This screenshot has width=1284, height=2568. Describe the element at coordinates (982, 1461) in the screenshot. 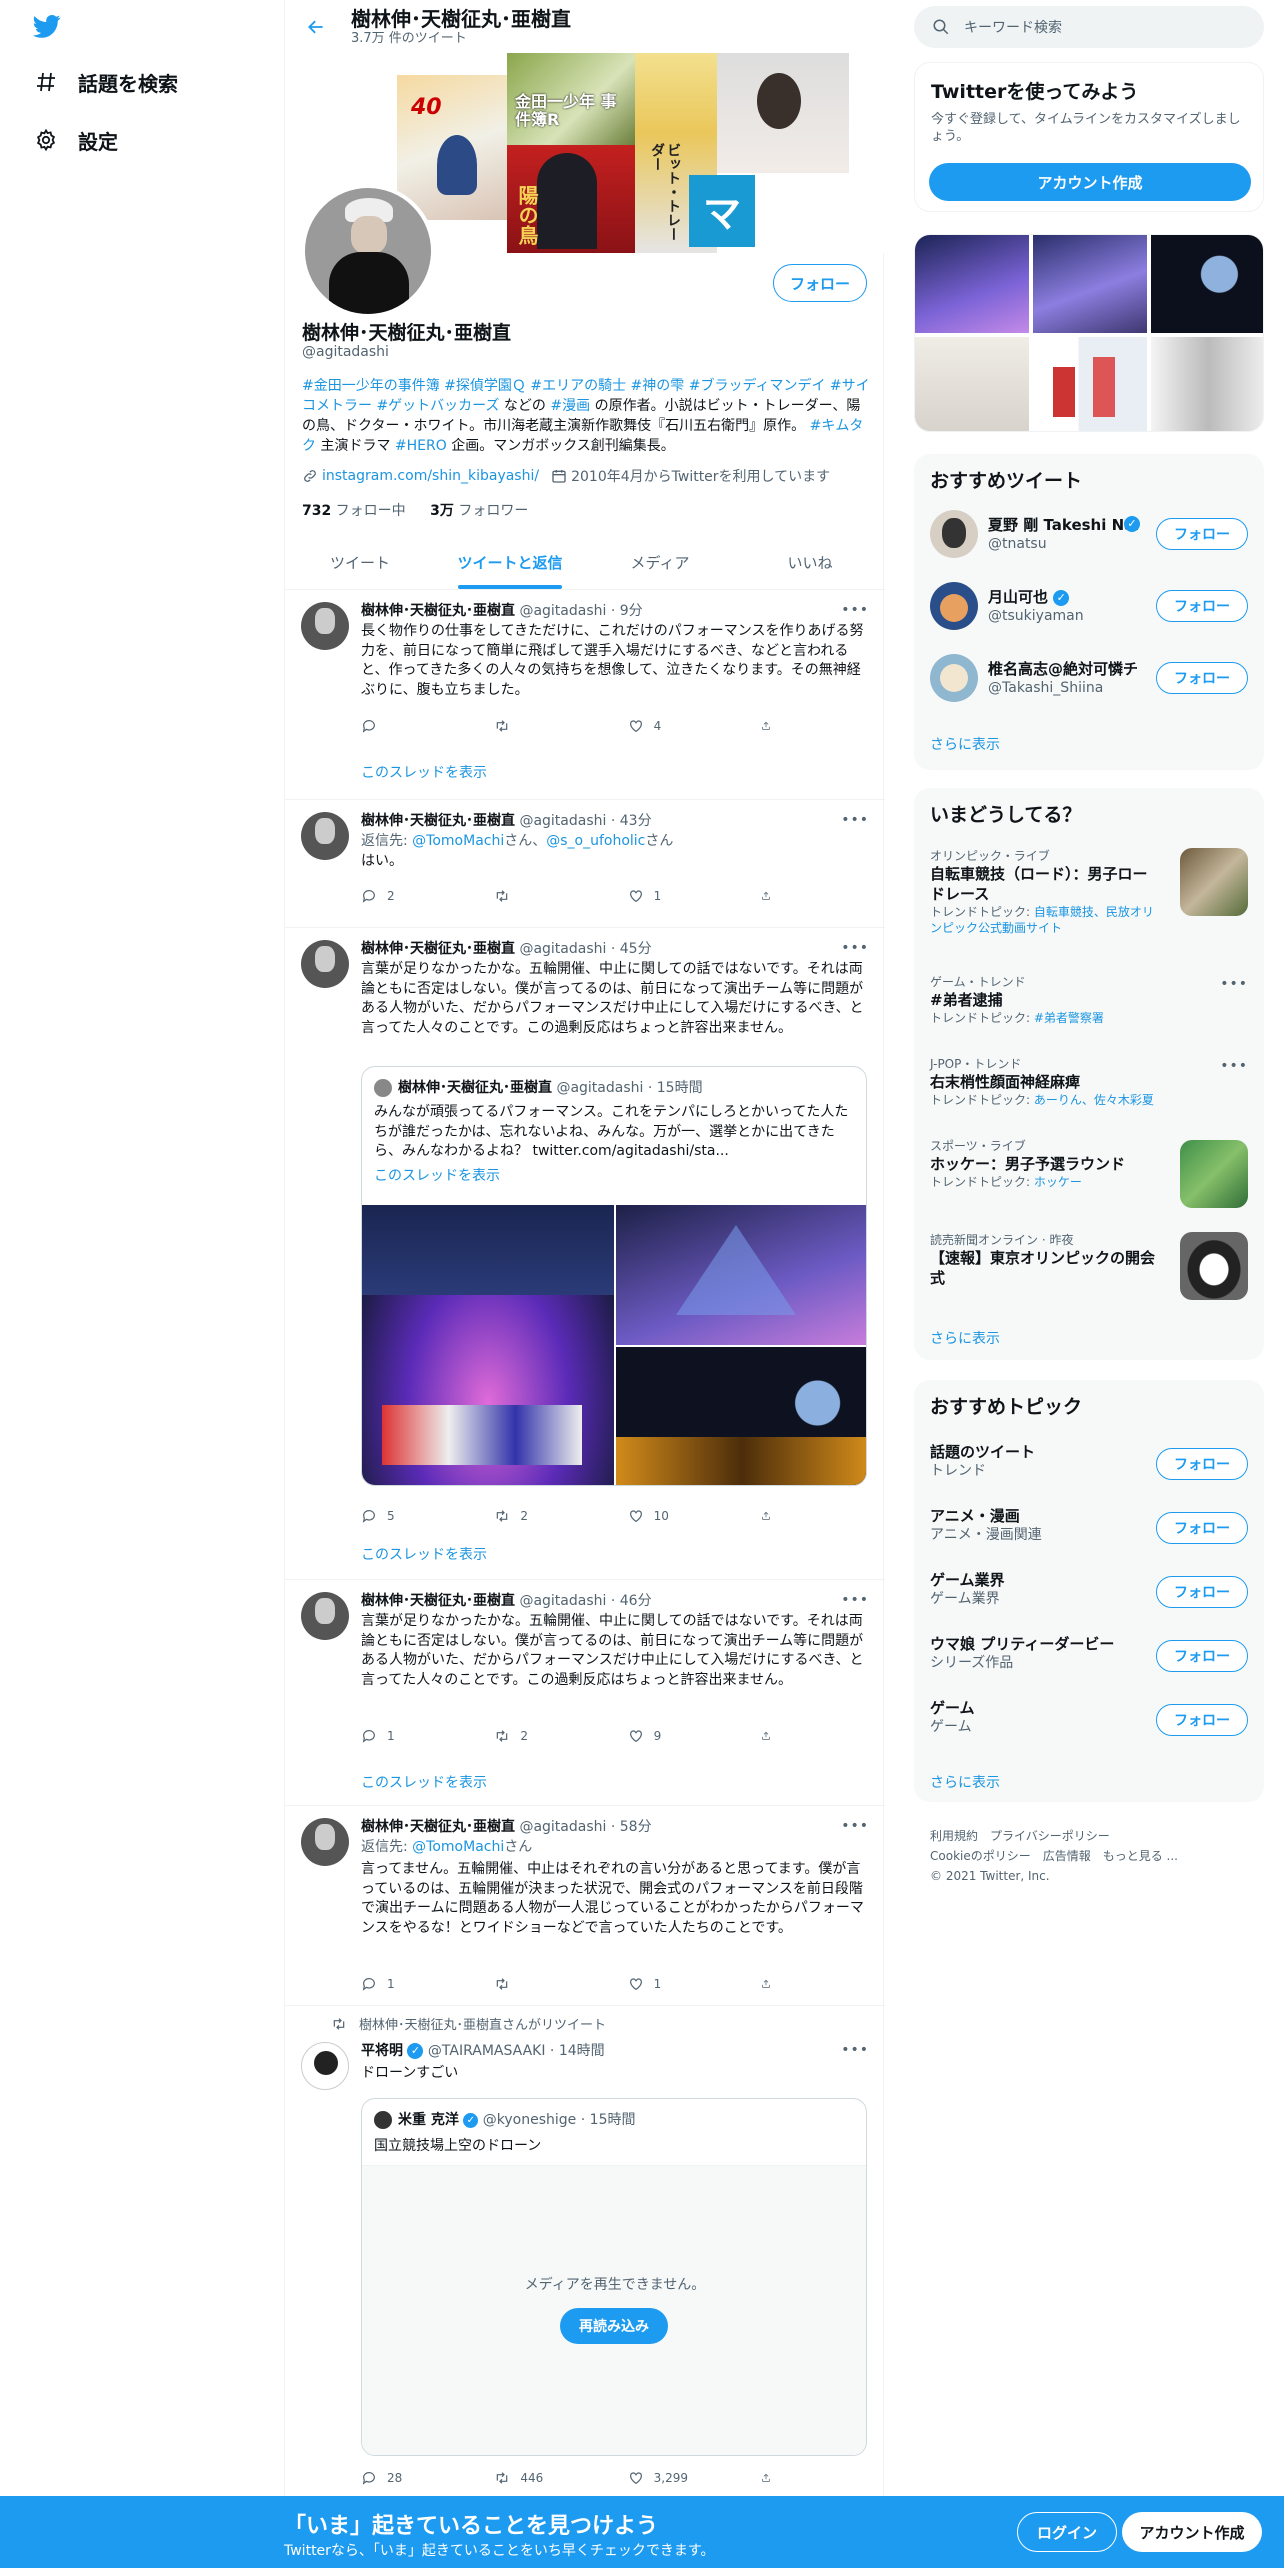

I see `topic-item: 話題のツイート トレンド` at that location.